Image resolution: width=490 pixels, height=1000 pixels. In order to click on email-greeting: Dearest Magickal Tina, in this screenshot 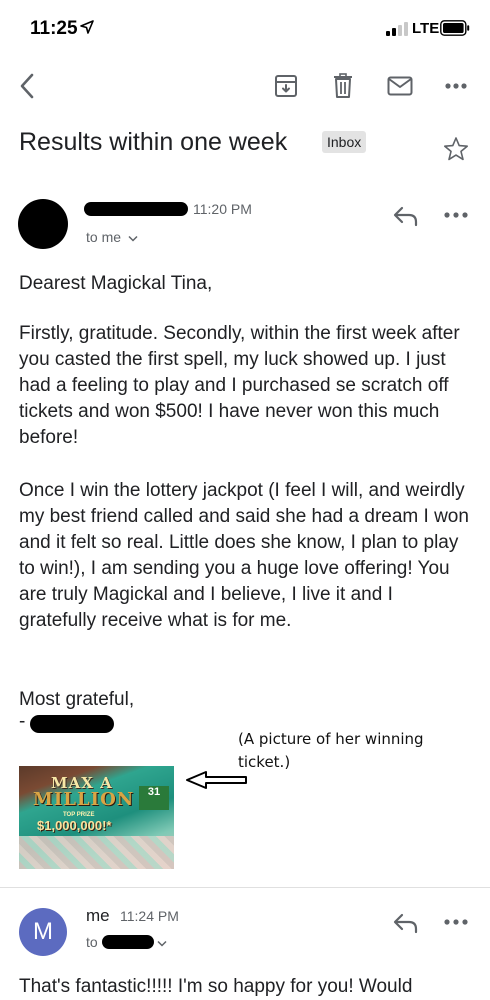, I will do `click(116, 283)`.